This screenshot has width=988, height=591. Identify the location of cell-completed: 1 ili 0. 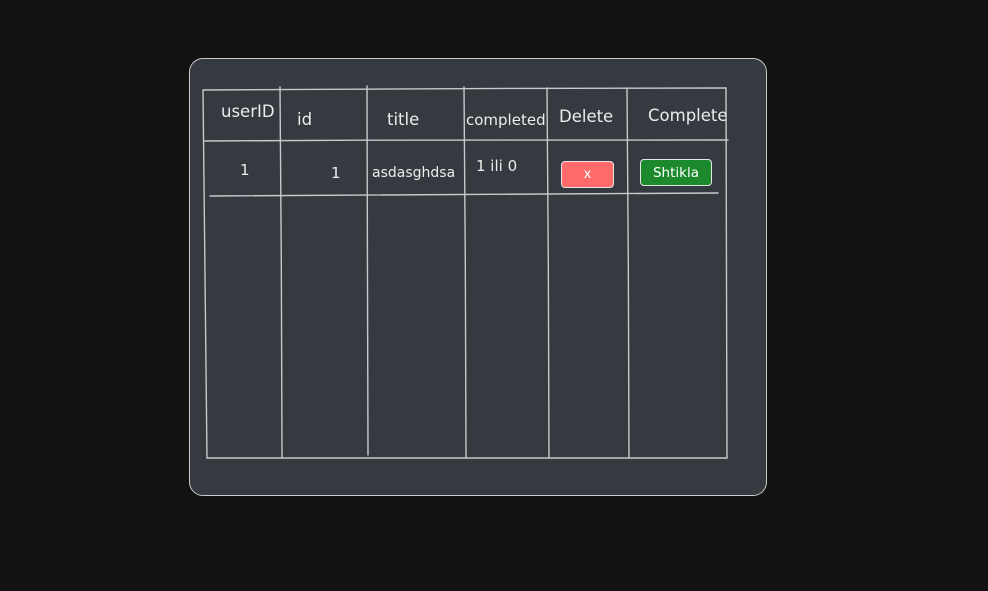
(497, 166).